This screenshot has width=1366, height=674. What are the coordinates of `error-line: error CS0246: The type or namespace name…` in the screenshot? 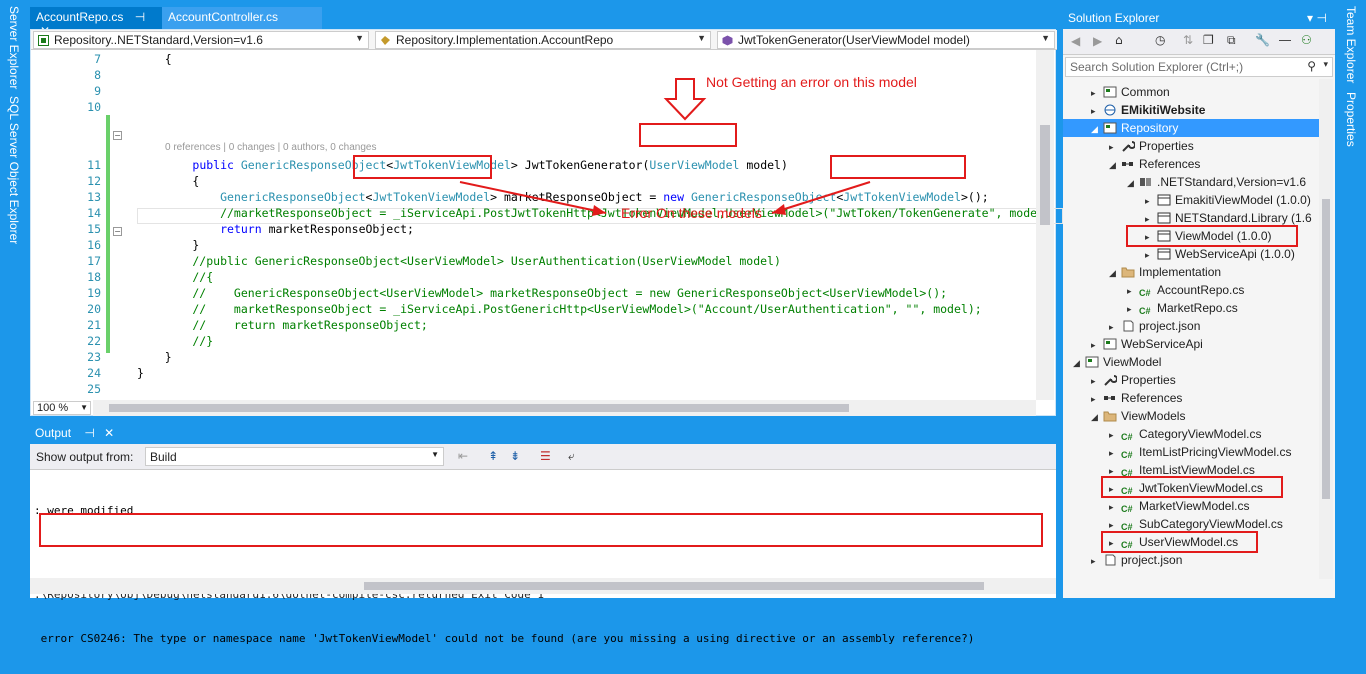 It's located at (504, 638).